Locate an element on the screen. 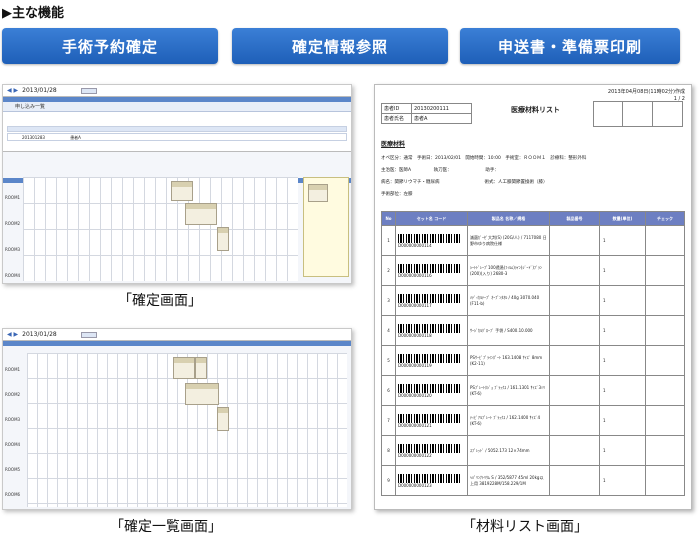 The height and width of the screenshot is (540, 700). room-label: ROOM1 is located at coordinates (13, 369).